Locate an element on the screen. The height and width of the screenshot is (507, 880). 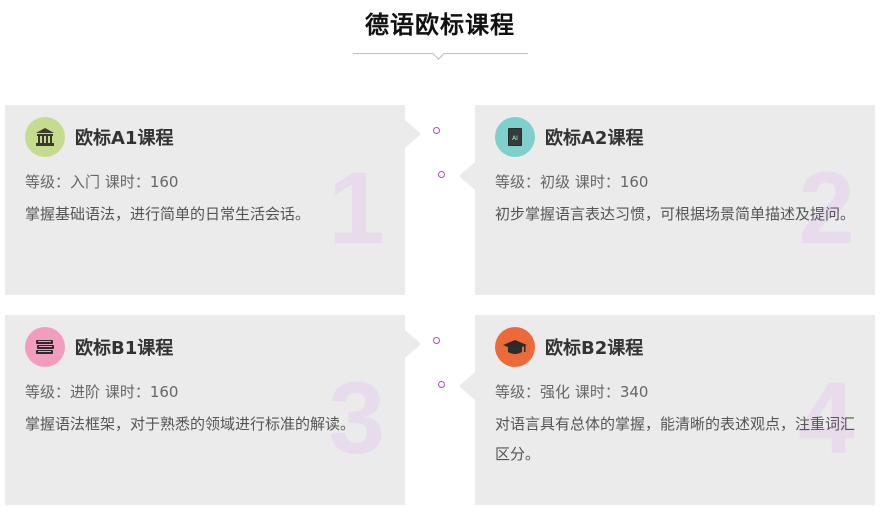
course-description: 掌握基础语法，进行简单的日常生活会话。 is located at coordinates (168, 214).